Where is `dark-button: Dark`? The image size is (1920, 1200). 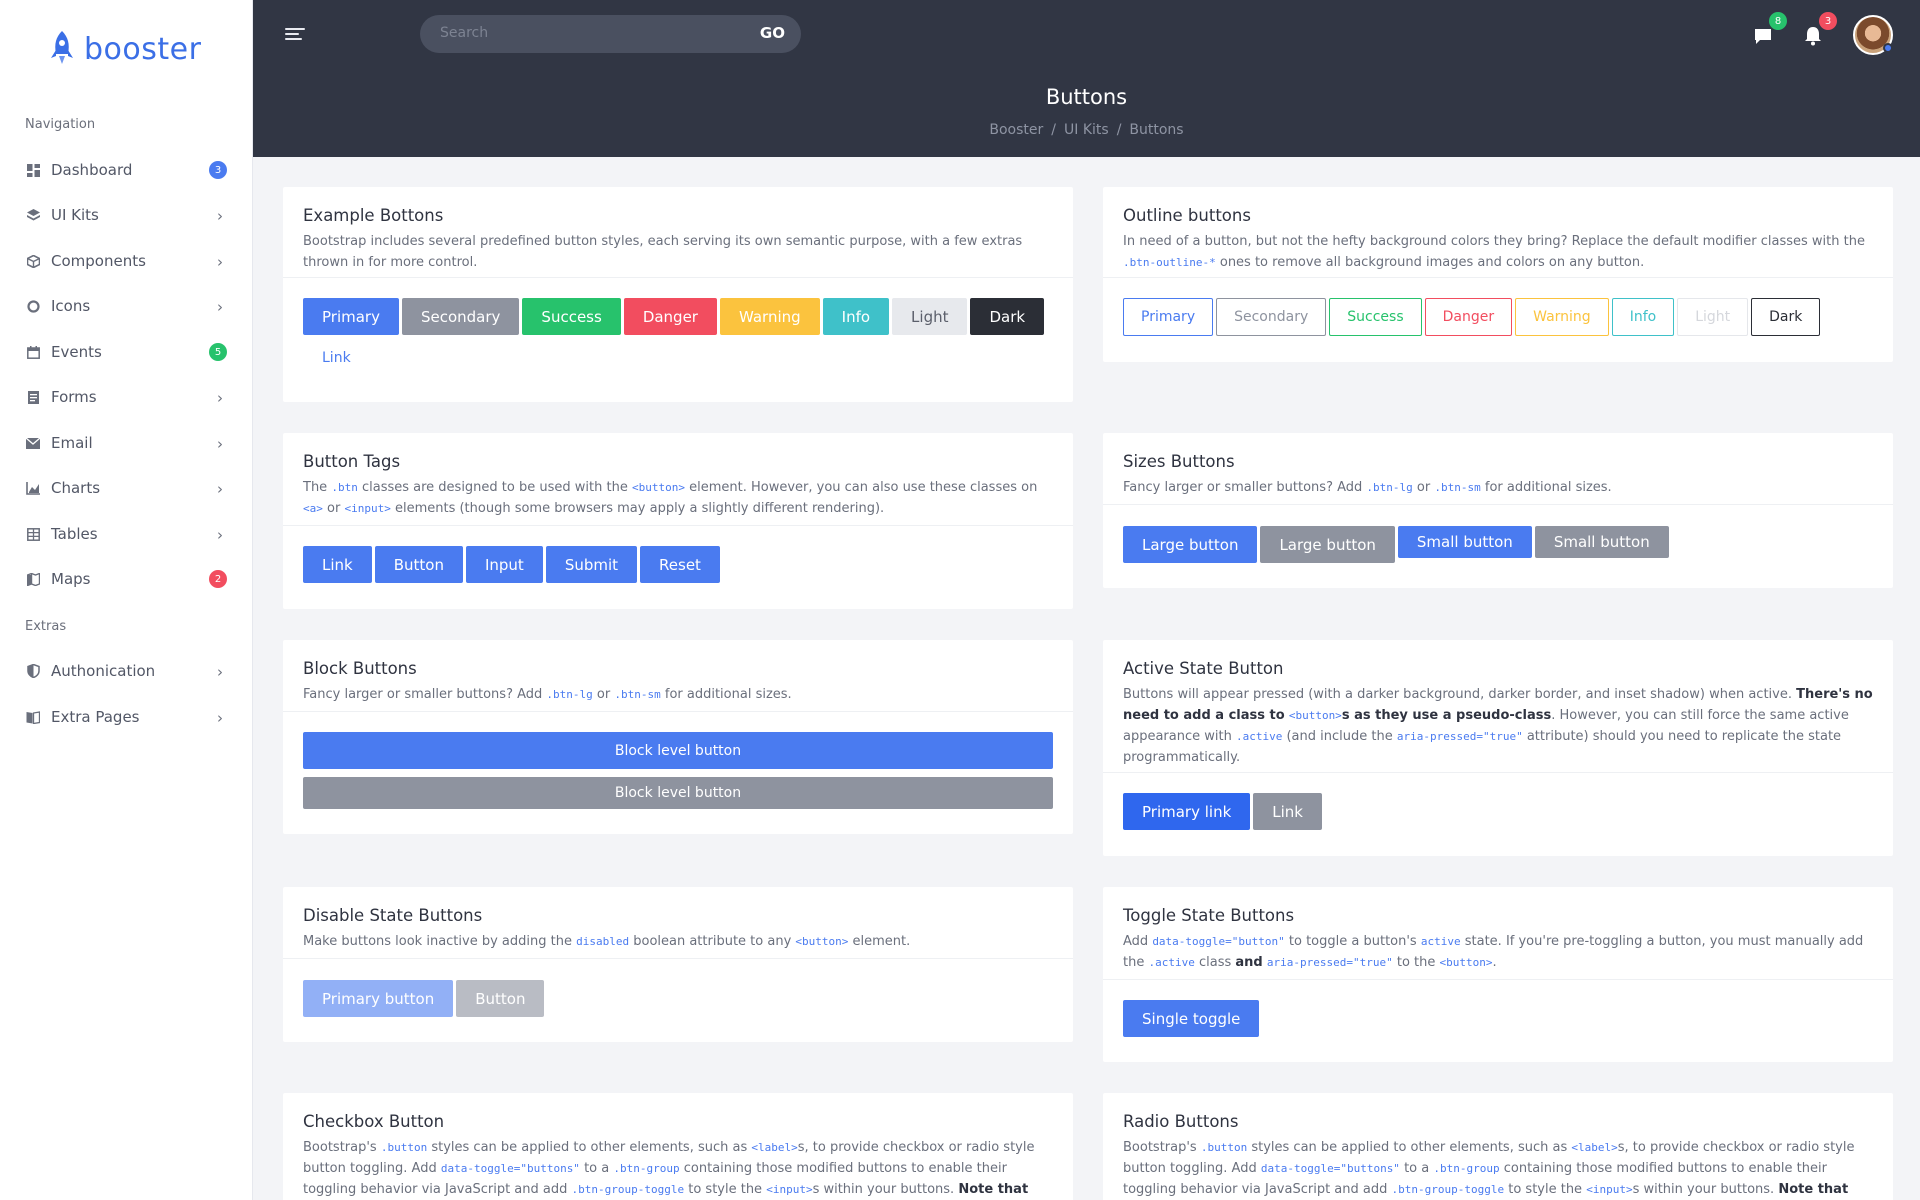
dark-button: Dark is located at coordinates (1007, 316).